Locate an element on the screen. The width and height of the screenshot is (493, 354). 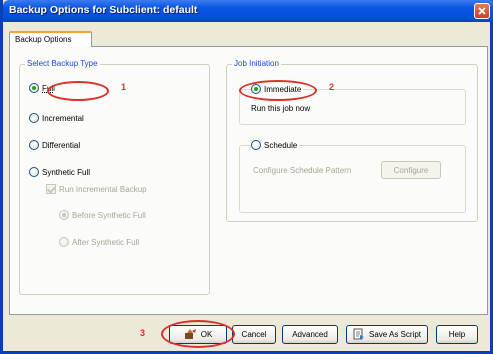
save-as-script-label: Save As Script is located at coordinates (395, 334).